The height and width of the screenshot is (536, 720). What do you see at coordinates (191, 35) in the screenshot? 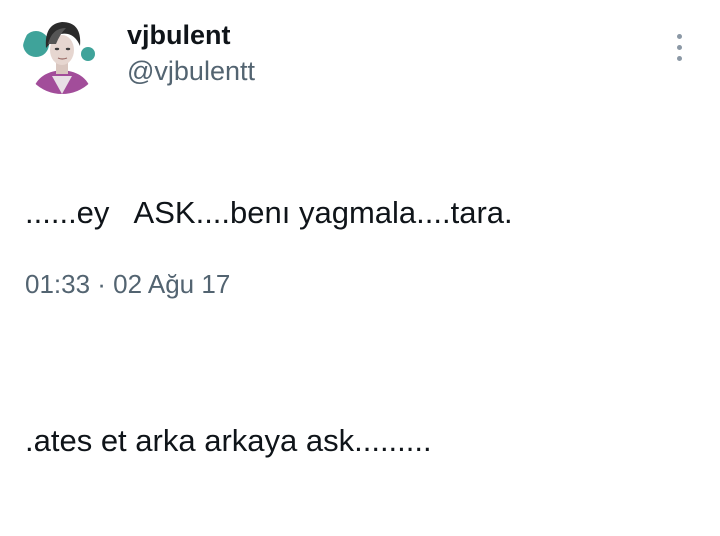
I see `author-display-name: vjbulent` at bounding box center [191, 35].